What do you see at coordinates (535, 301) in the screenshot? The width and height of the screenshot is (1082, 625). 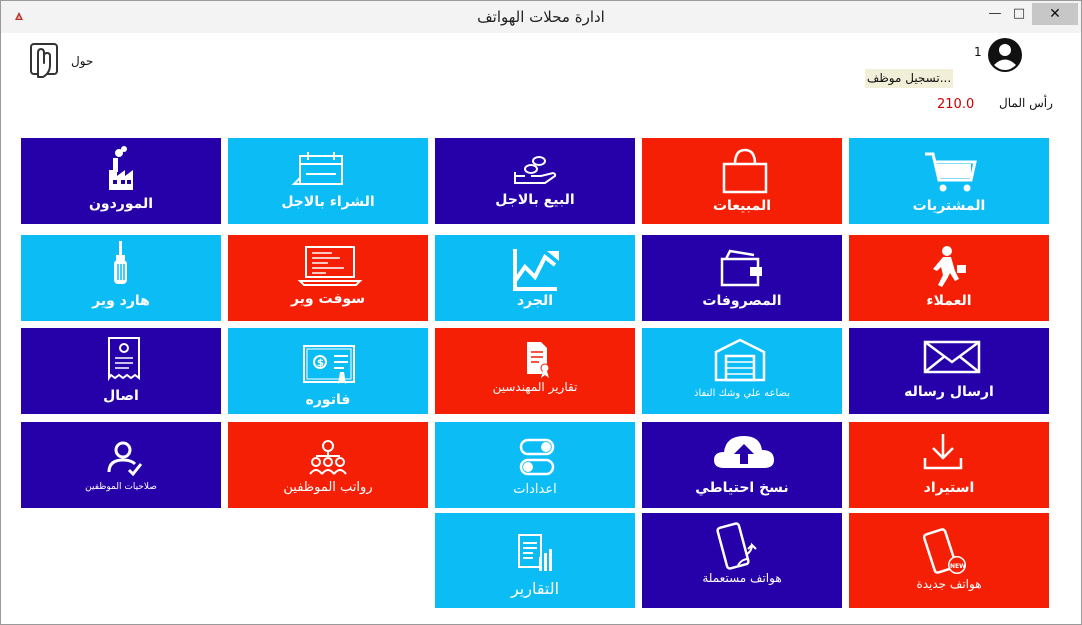 I see `tile-label: الجرد` at bounding box center [535, 301].